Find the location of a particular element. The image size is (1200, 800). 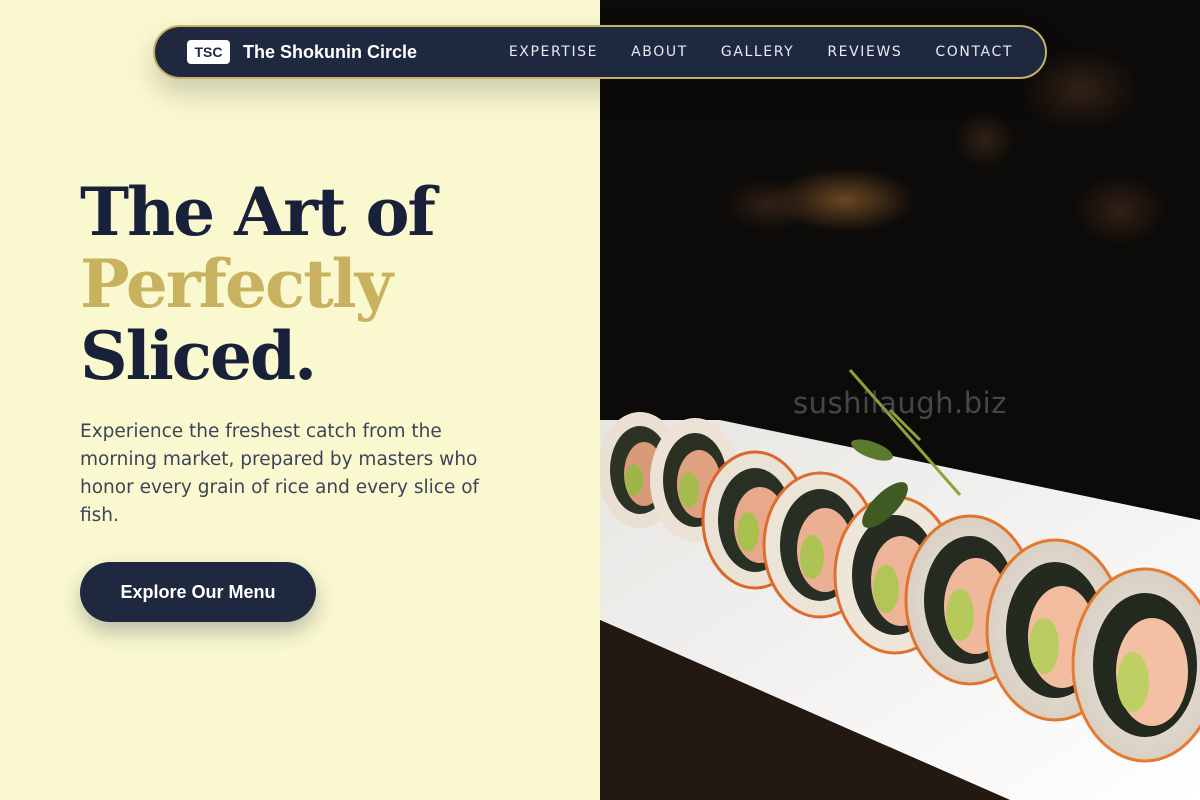

brand-badge: TSC is located at coordinates (208, 52).